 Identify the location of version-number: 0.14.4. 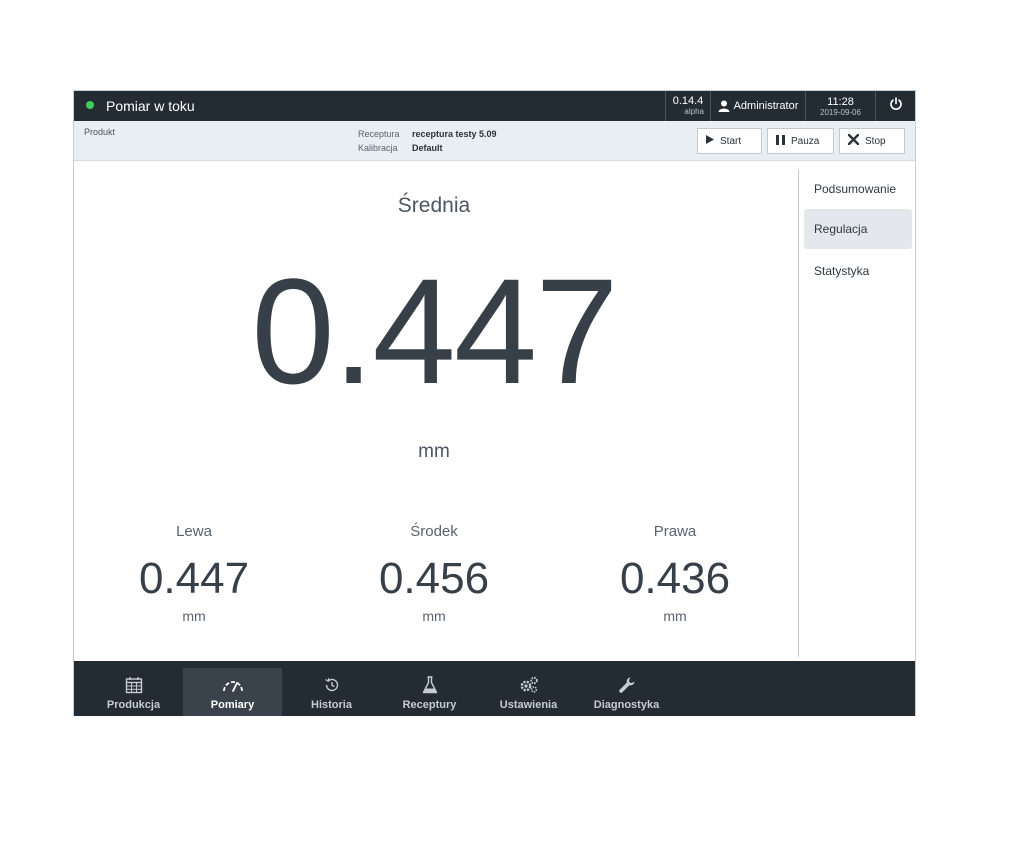
(688, 101).